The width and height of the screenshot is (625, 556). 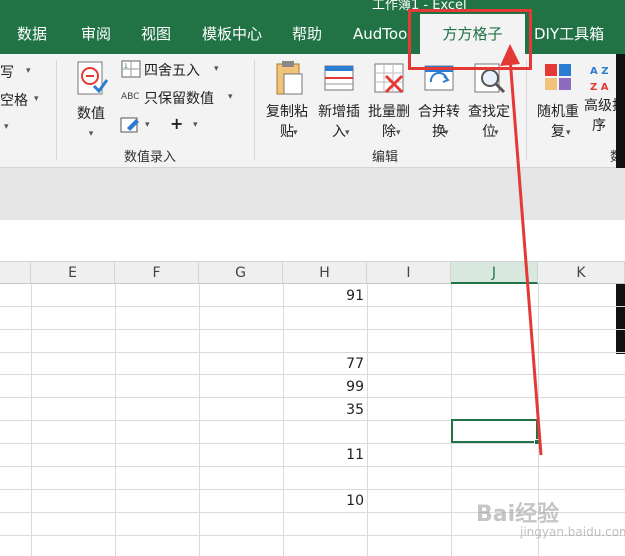 I want to click on watermark-logo: Bai经验, so click(x=518, y=514).